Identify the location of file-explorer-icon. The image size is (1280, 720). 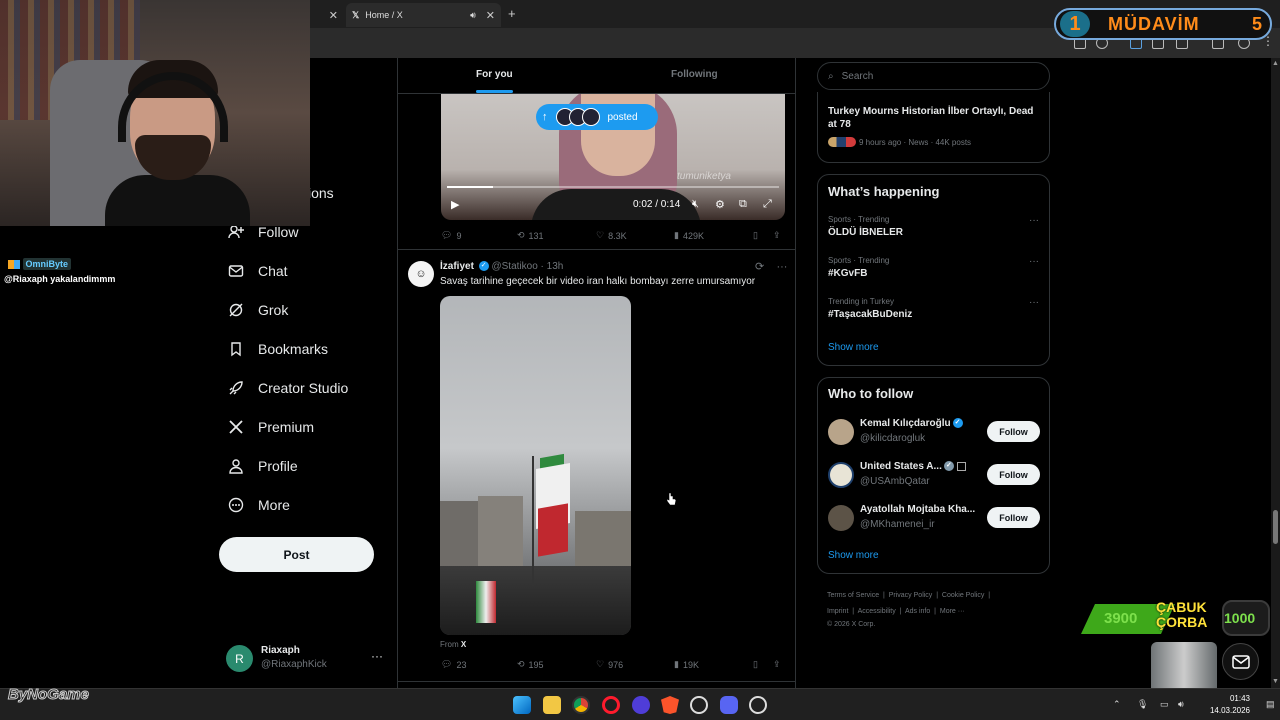
(552, 705).